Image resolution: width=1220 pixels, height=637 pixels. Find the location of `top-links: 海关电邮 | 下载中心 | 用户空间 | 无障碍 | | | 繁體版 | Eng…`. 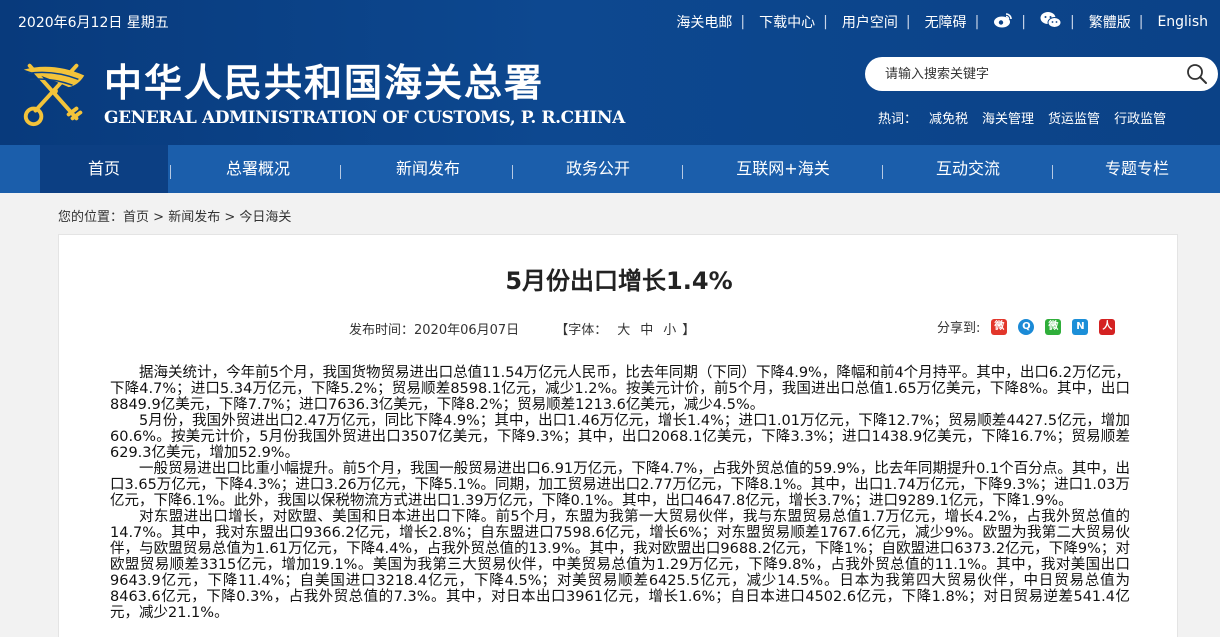

top-links: 海关电邮 | 下载中心 | 用户空间 | 无障碍 | | | 繁體版 | Eng… is located at coordinates (935, 22).